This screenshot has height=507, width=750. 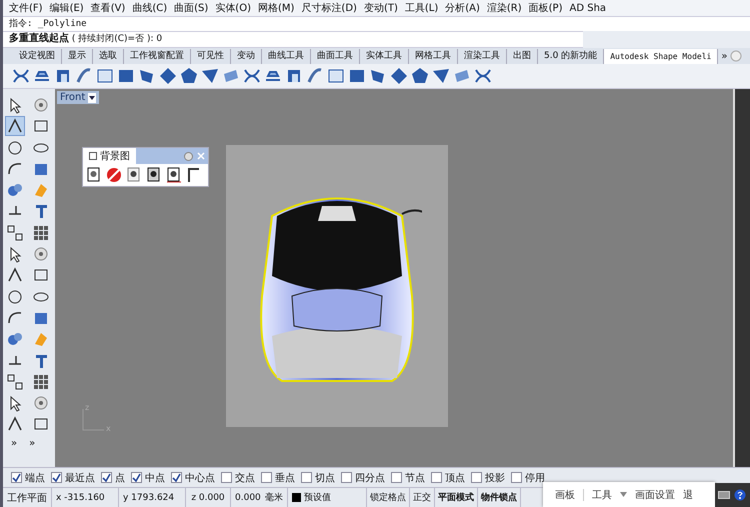 What do you see at coordinates (78, 97) in the screenshot?
I see `viewport-tab: Front` at bounding box center [78, 97].